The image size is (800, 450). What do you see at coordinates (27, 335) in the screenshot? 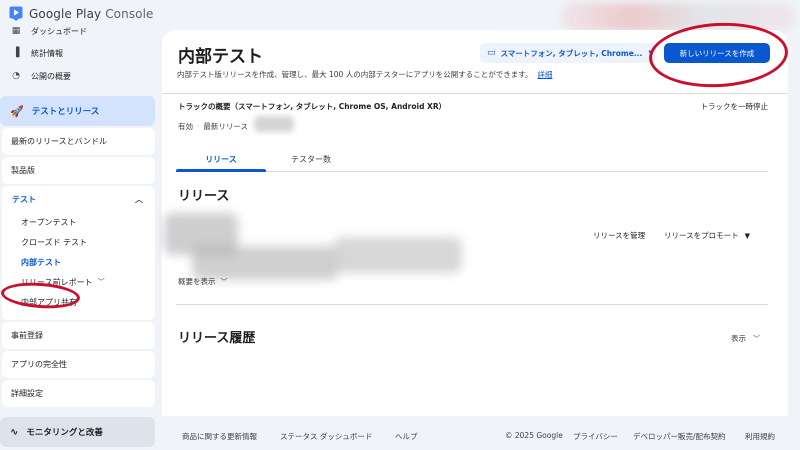
I see `pre-registration-label: 事前登録` at bounding box center [27, 335].